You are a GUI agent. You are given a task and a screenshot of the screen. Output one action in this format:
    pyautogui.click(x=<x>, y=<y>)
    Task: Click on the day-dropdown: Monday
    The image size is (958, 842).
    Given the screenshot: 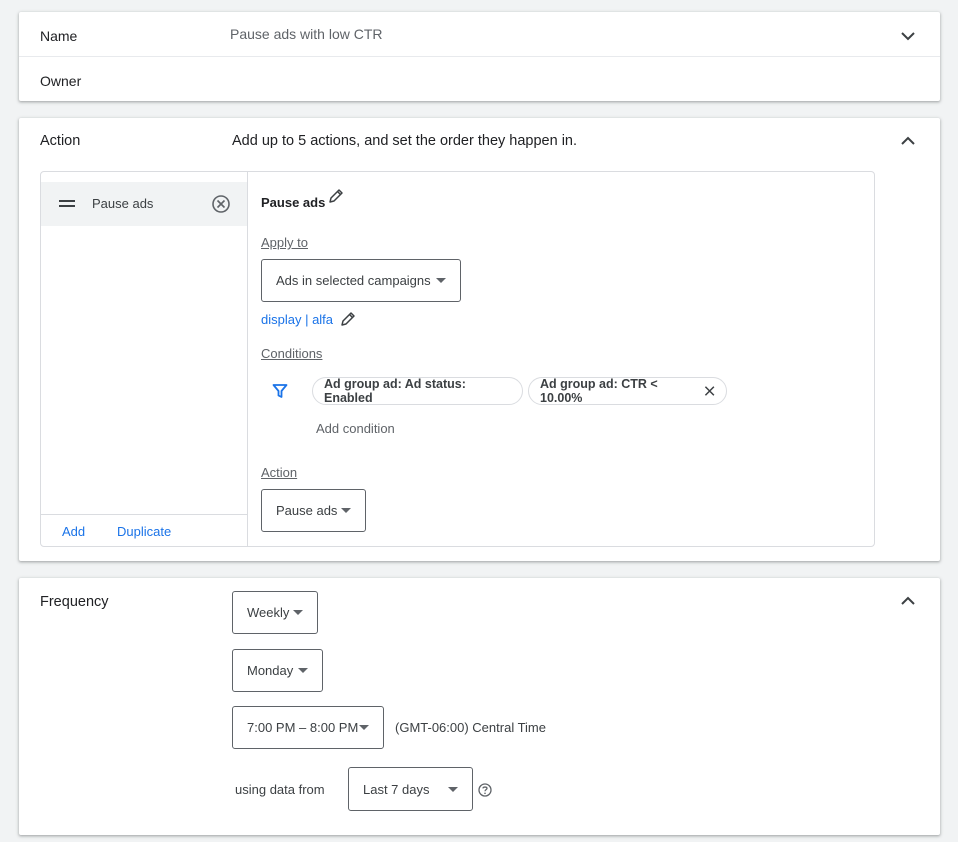 What is the action you would take?
    pyautogui.click(x=277, y=670)
    